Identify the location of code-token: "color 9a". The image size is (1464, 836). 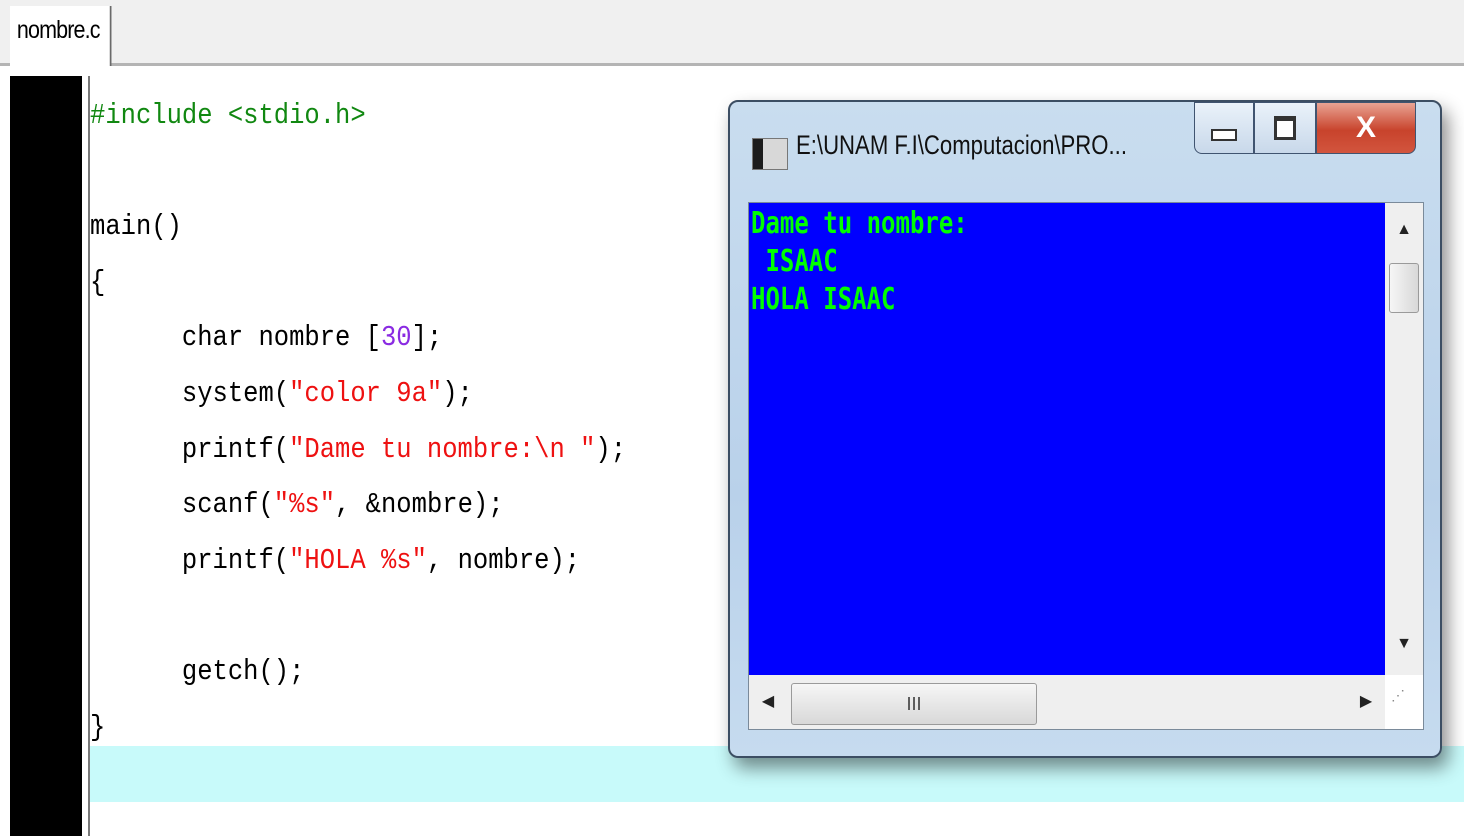
(366, 393).